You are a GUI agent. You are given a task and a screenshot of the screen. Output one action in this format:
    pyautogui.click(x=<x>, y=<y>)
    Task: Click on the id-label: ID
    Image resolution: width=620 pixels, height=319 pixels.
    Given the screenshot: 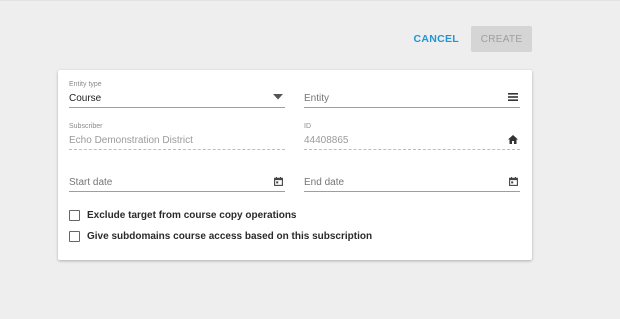 What is the action you would take?
    pyautogui.click(x=307, y=126)
    